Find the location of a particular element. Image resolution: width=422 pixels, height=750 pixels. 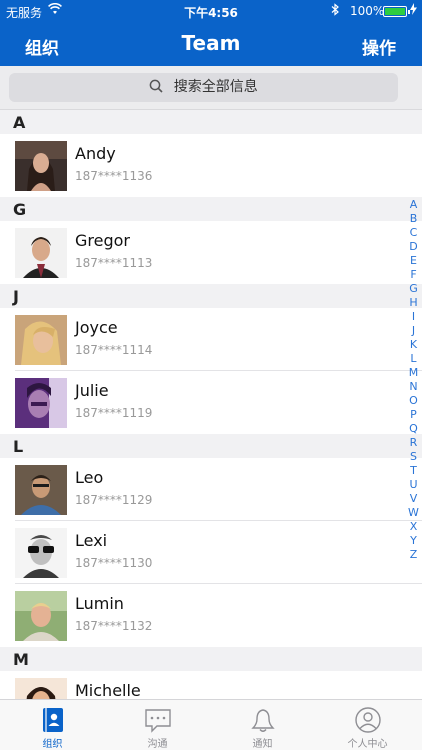

alphabet-index: ABCDEFGHIJKLMNOPQRSTUVWXYZ is located at coordinates (413, 380).